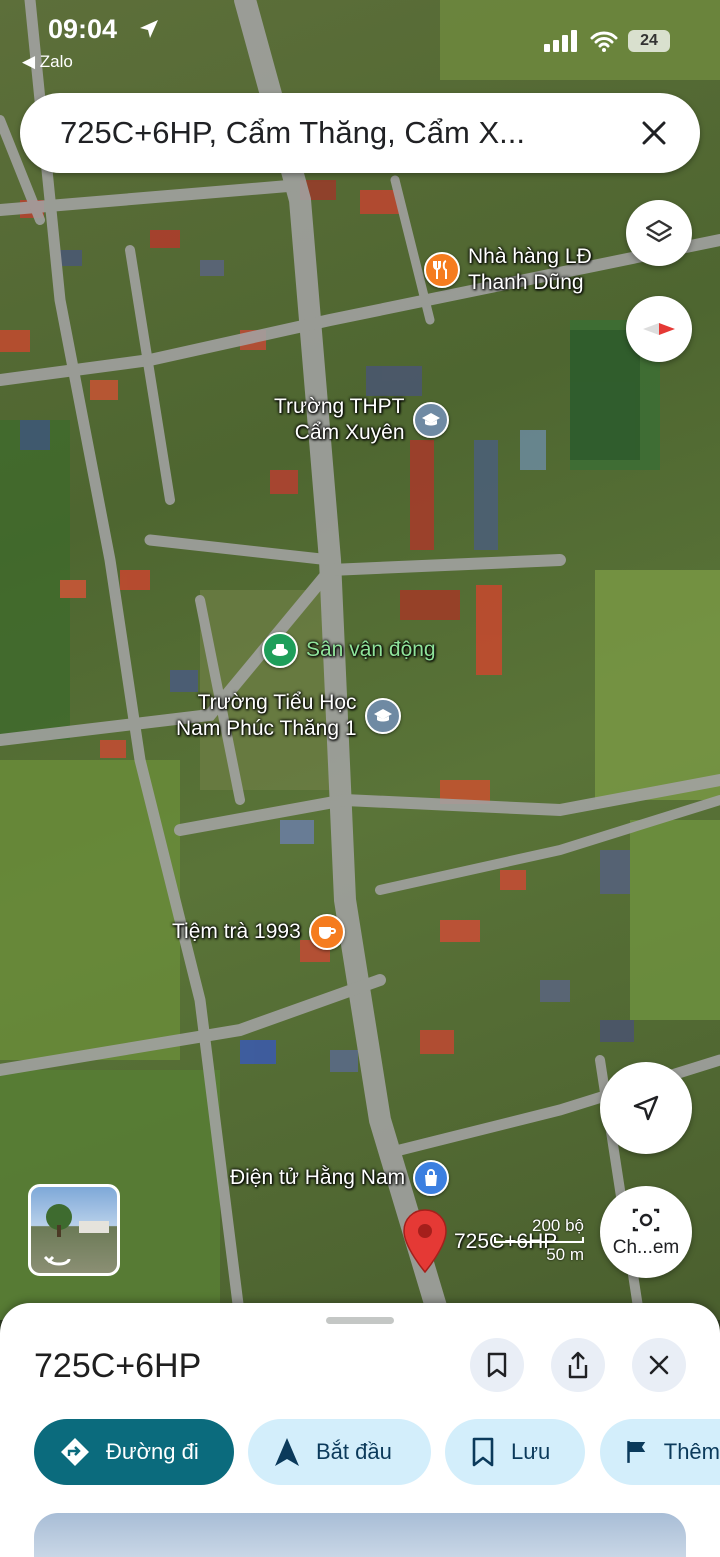 The image size is (720, 1557). Describe the element at coordinates (318, 1177) in the screenshot. I see `poi-electronics-label: Điện tử Hằng Nam` at that location.